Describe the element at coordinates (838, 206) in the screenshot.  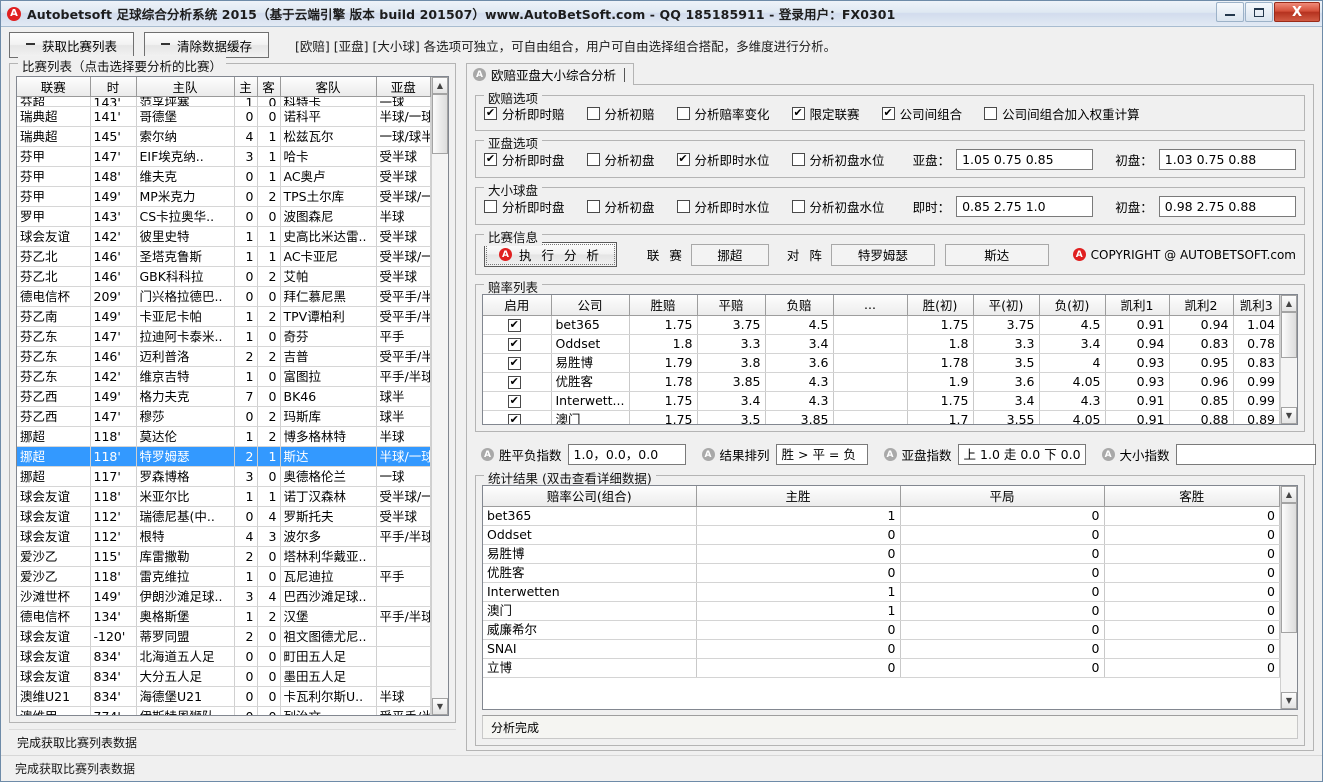
I see `over-under-option-3: 分析初盘水位` at that location.